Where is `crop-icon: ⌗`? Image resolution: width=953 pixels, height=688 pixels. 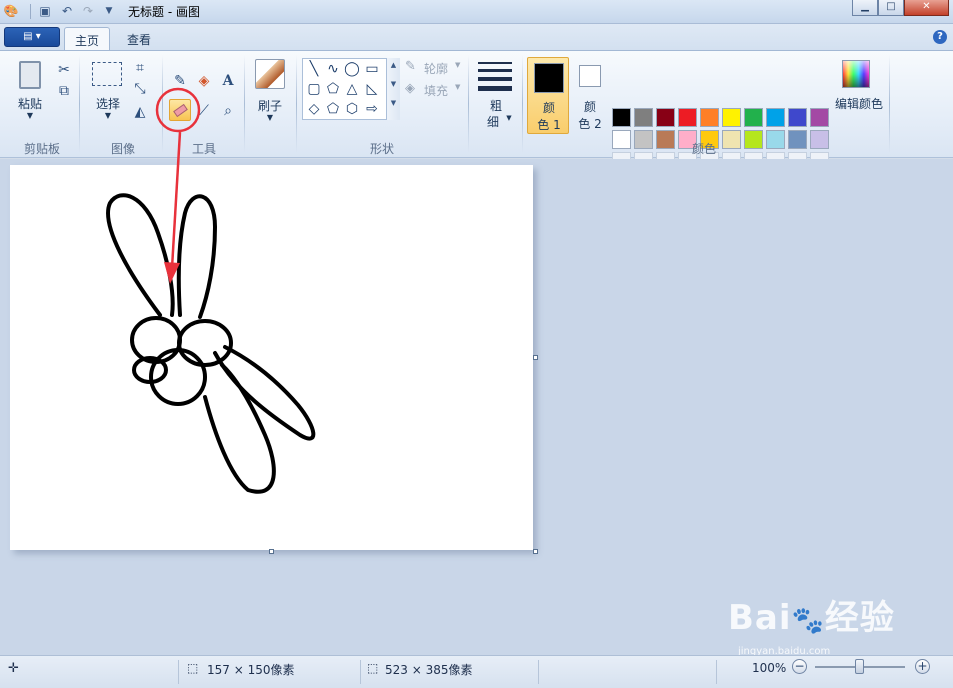
crop-icon: ⌗ is located at coordinates (140, 68).